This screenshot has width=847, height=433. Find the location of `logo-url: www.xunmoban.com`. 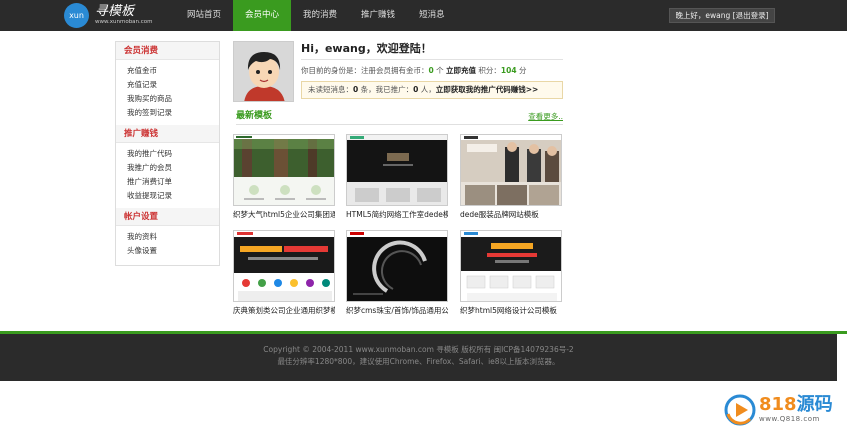

logo-url: www.xunmoban.com is located at coordinates (124, 22).